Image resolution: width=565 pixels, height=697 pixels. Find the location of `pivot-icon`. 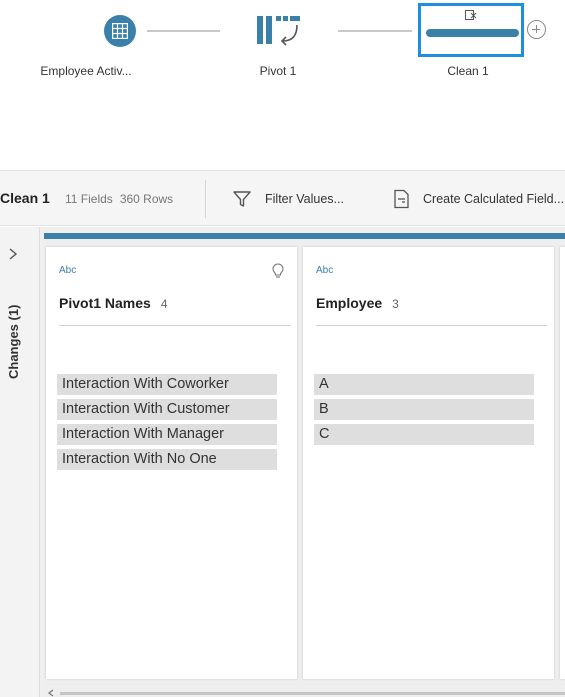

pivot-icon is located at coordinates (279, 31).